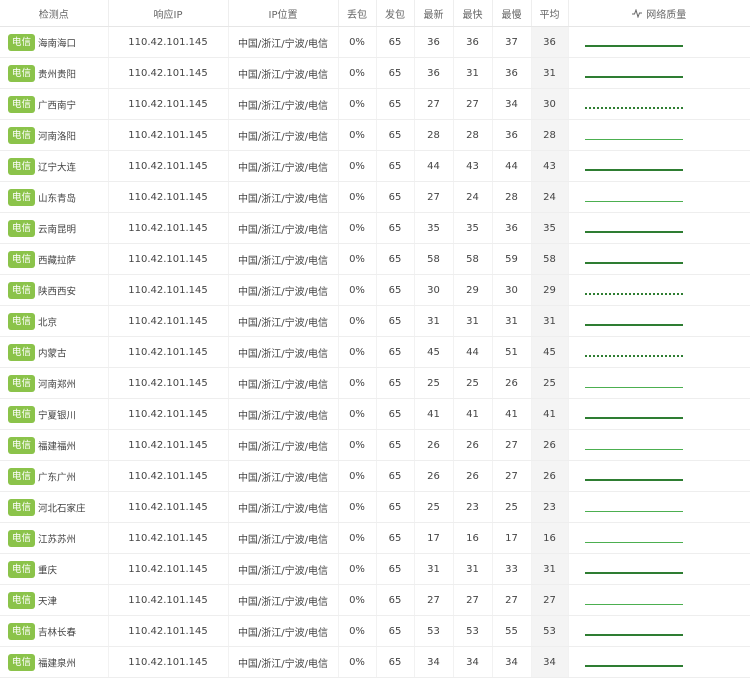  What do you see at coordinates (168, 13) in the screenshot?
I see `col-ip: 响应IP` at bounding box center [168, 13].